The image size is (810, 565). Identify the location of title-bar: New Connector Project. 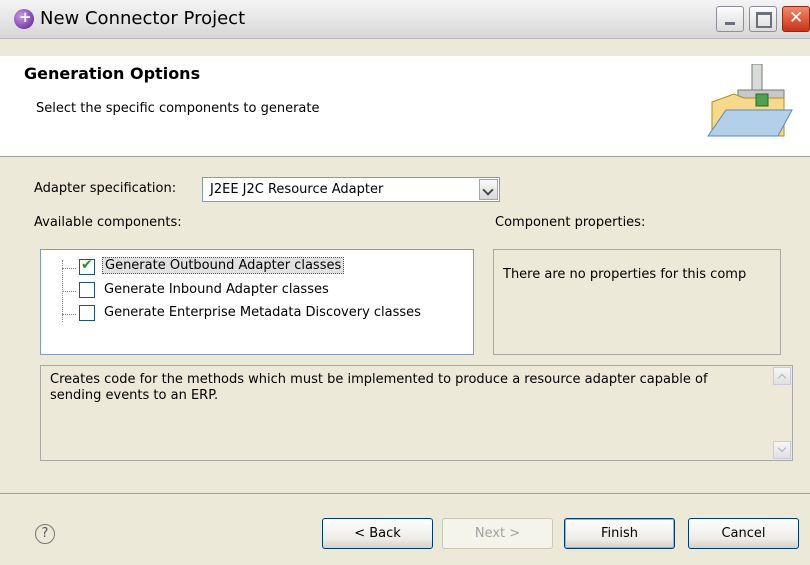
(405, 19).